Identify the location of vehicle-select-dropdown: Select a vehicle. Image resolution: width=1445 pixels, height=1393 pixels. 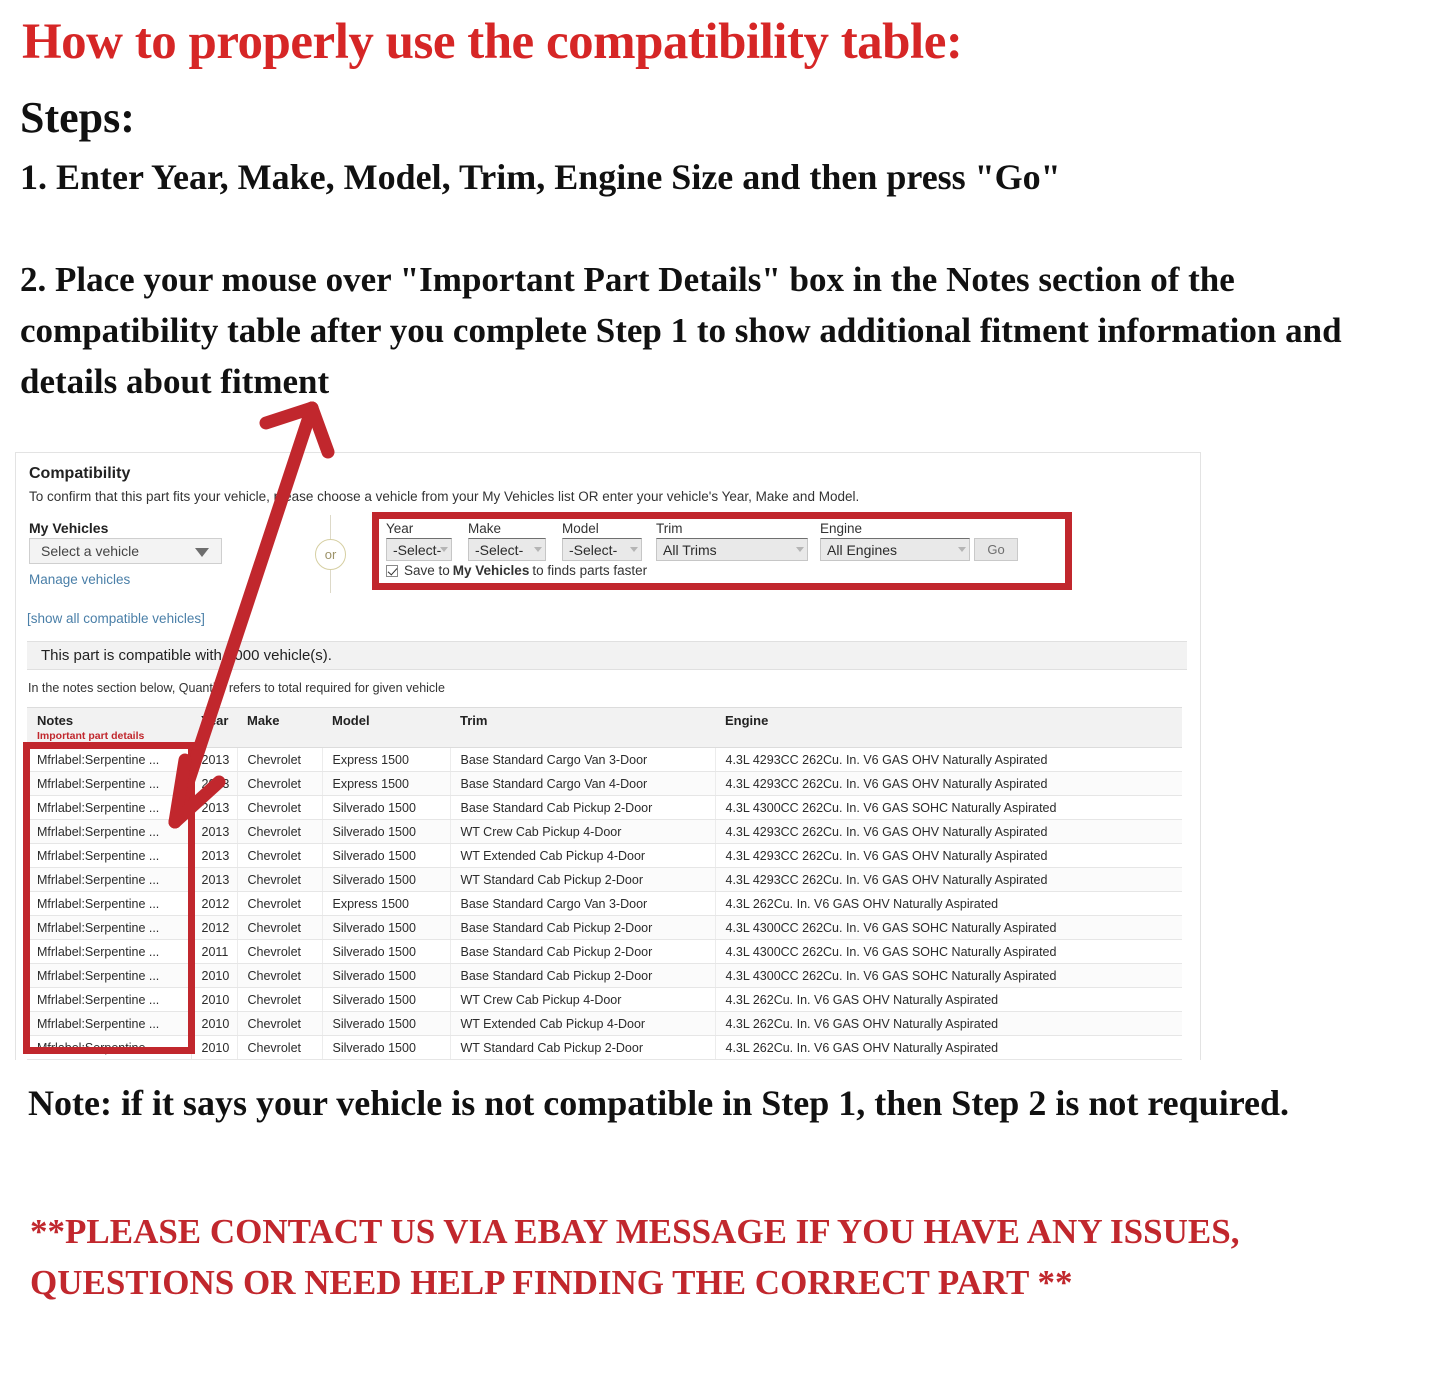
(125, 551).